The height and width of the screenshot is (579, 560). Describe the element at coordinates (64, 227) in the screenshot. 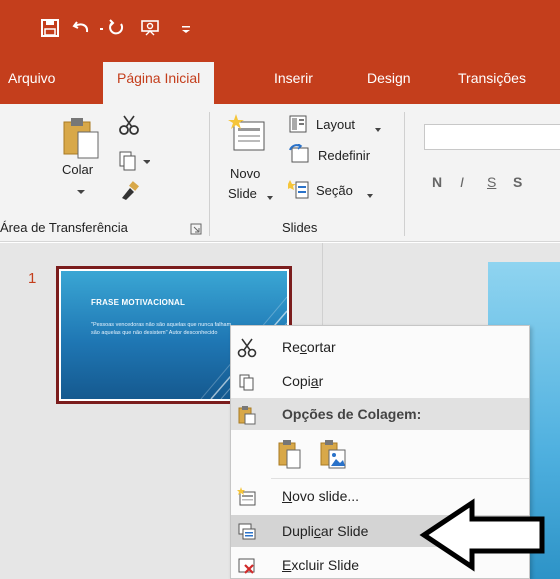

I see `clipboard-group-label: Área de Transferência` at that location.